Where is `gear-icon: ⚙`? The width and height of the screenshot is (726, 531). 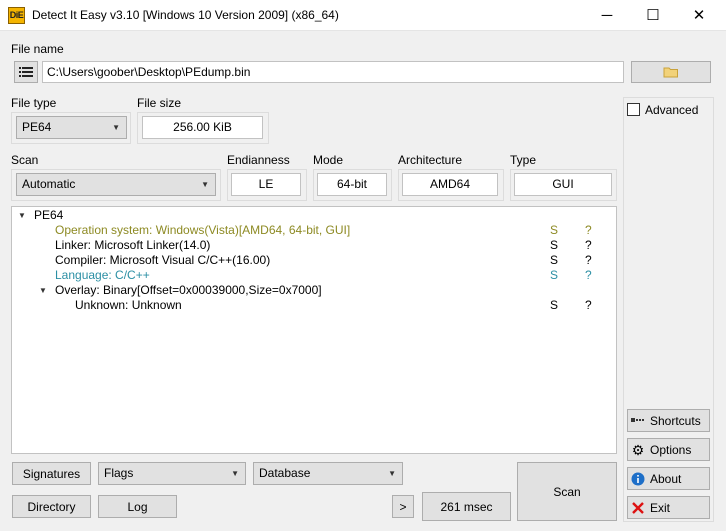
gear-icon: ⚙ is located at coordinates (638, 449).